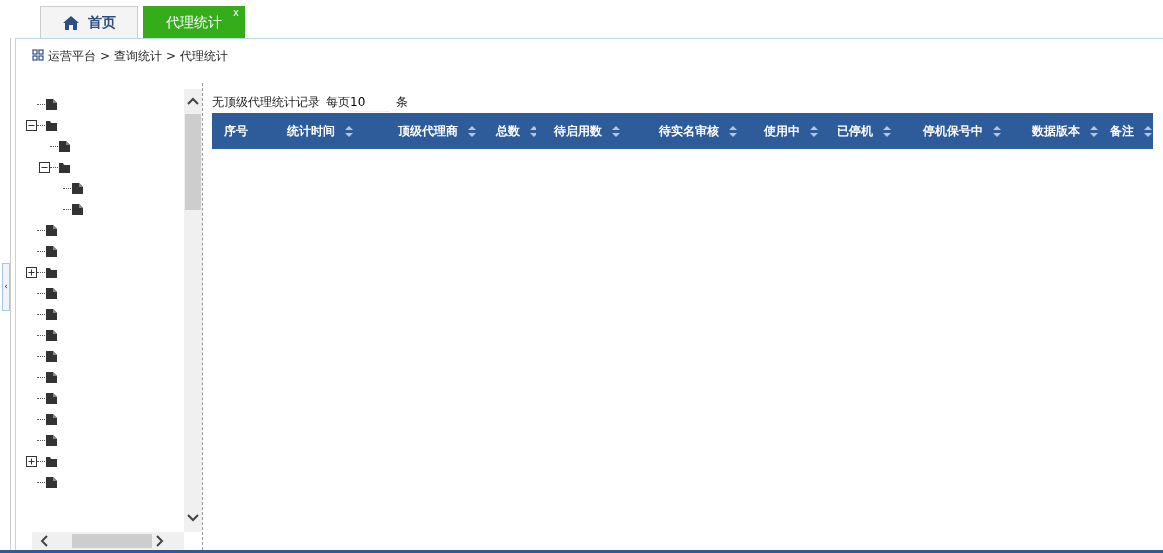 The height and width of the screenshot is (553, 1163). What do you see at coordinates (193, 310) in the screenshot?
I see `vertical-scrollbar` at bounding box center [193, 310].